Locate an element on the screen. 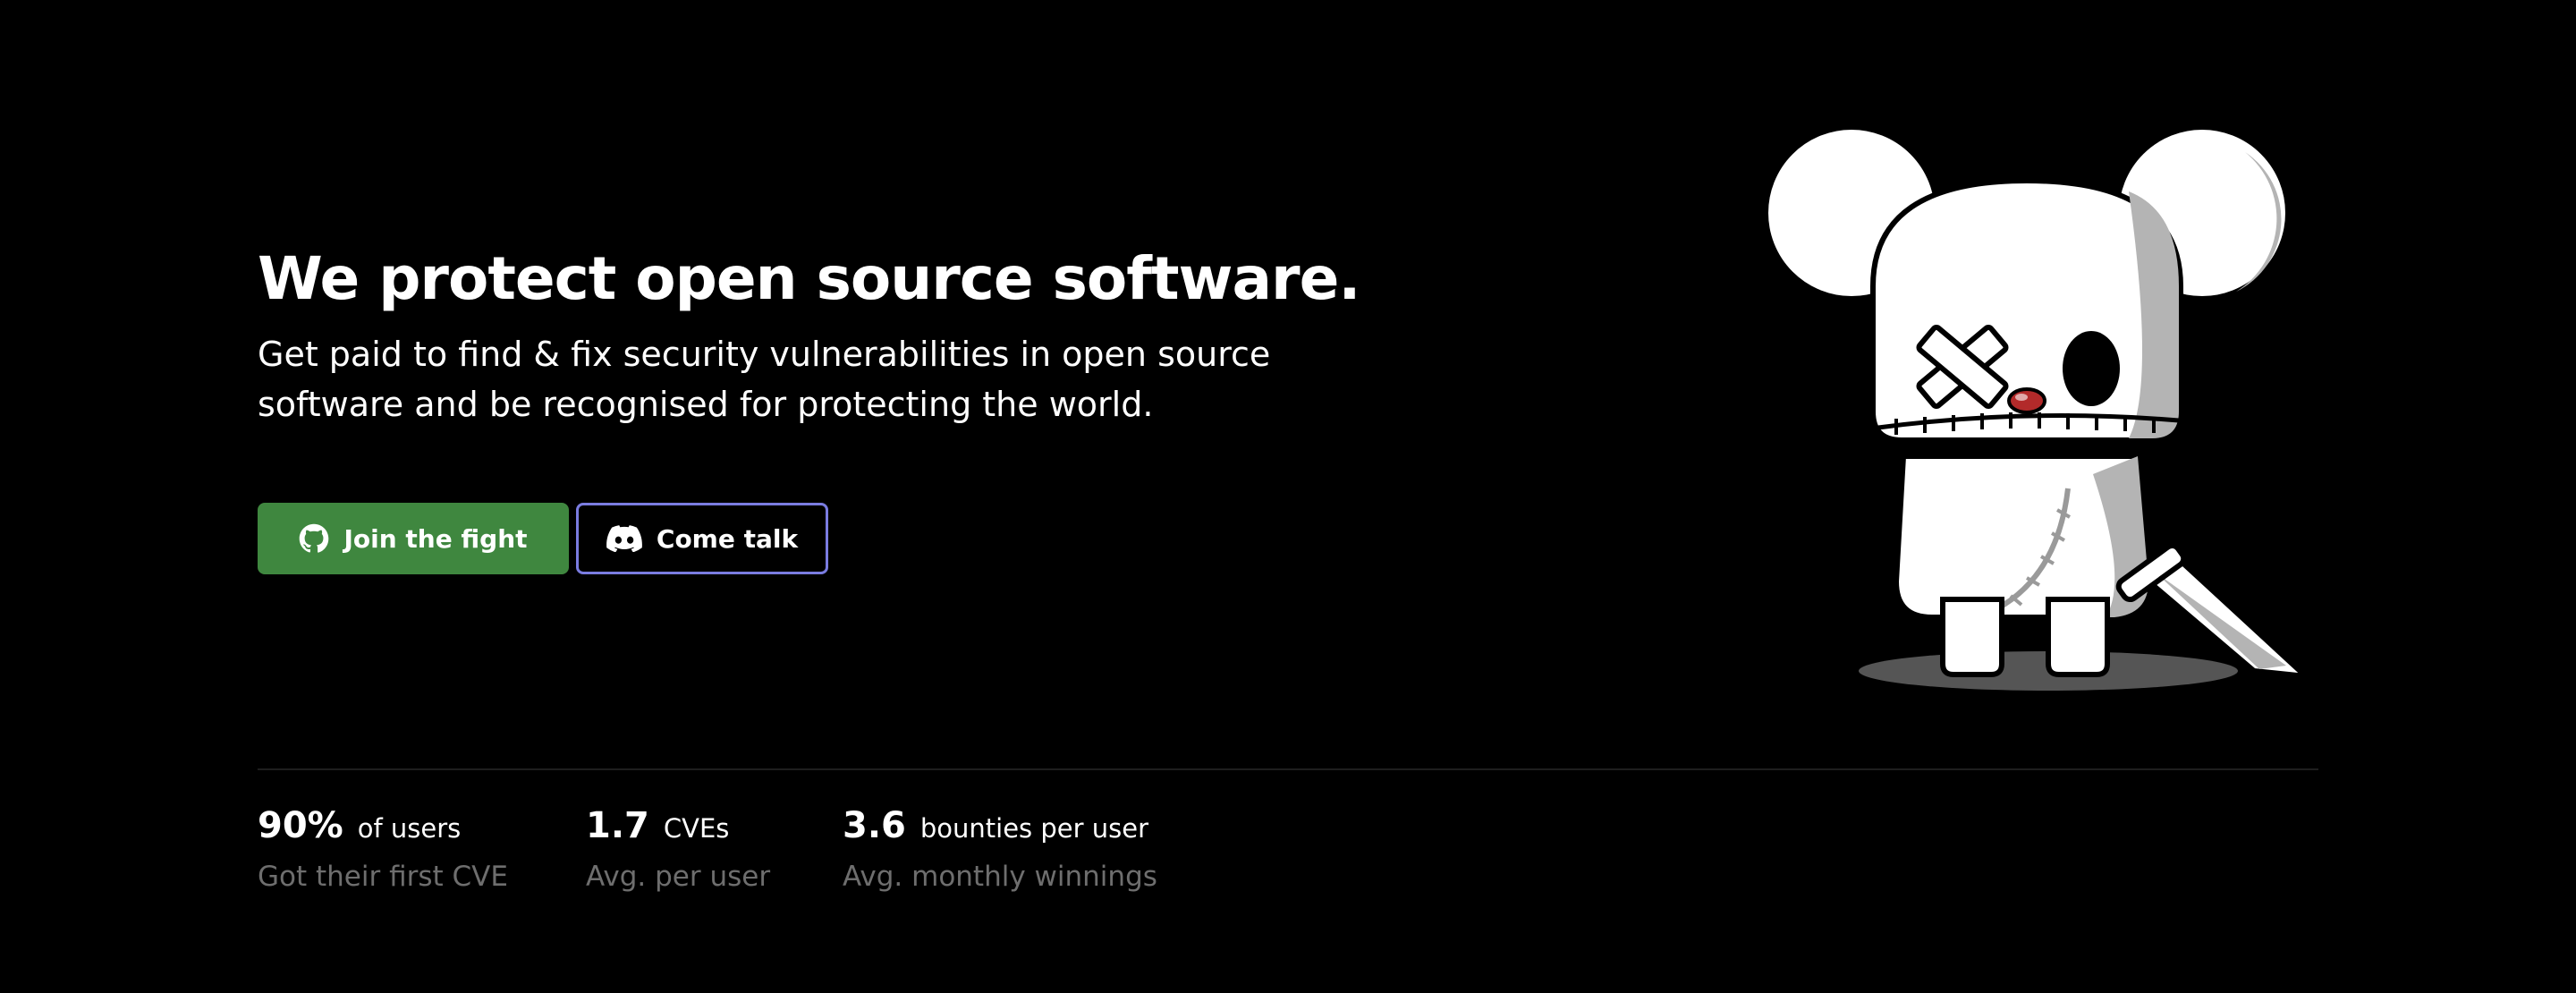 Image resolution: width=2576 pixels, height=993 pixels. come-talk-button: Come talk is located at coordinates (702, 538).